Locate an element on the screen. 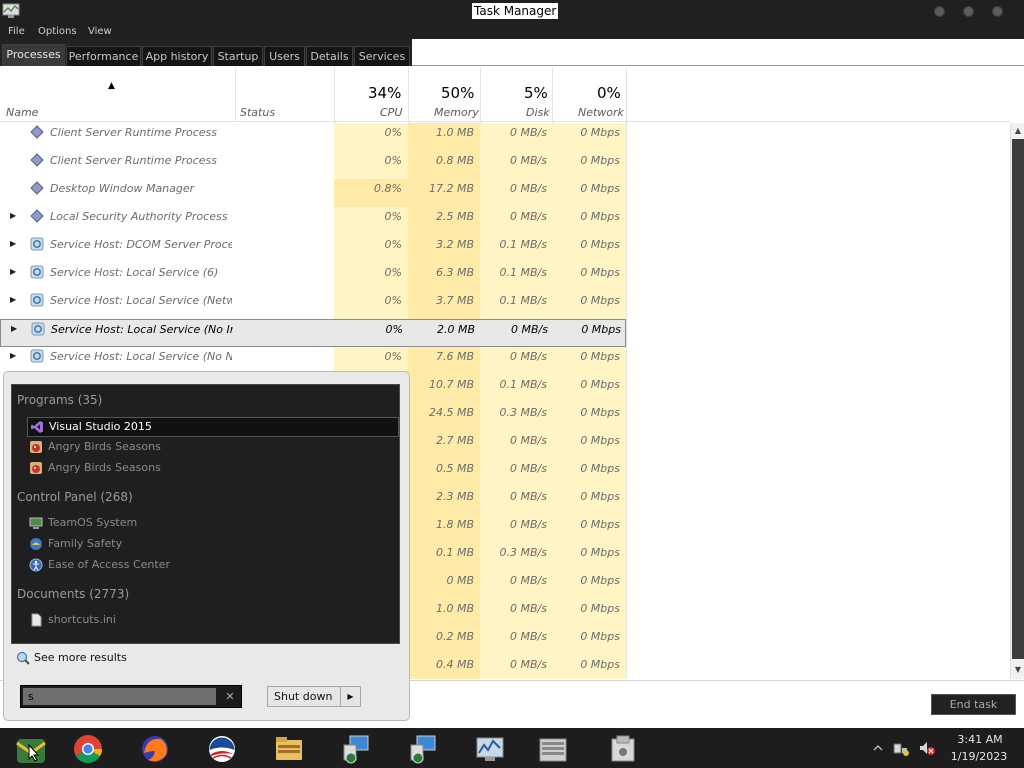 The image size is (1024, 768). search-result-label: TeamOS System is located at coordinates (93, 522).